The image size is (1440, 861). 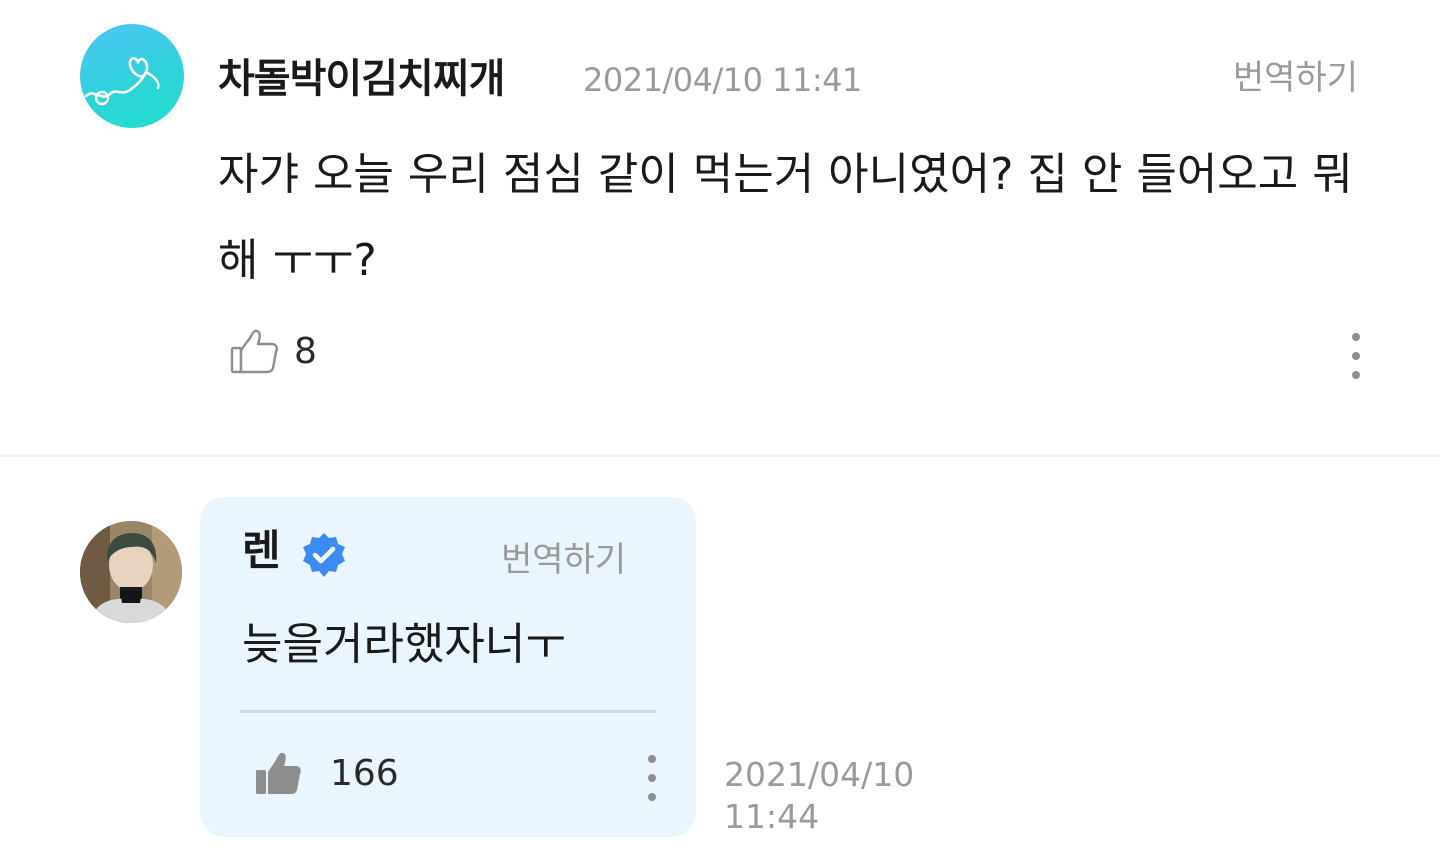 I want to click on comment-text: 자갸 오늘 우리 점심 같이 먹는거 아니였어? 집 안 들어오고 뭐해 ㅜㅜ?, so click(x=785, y=217).